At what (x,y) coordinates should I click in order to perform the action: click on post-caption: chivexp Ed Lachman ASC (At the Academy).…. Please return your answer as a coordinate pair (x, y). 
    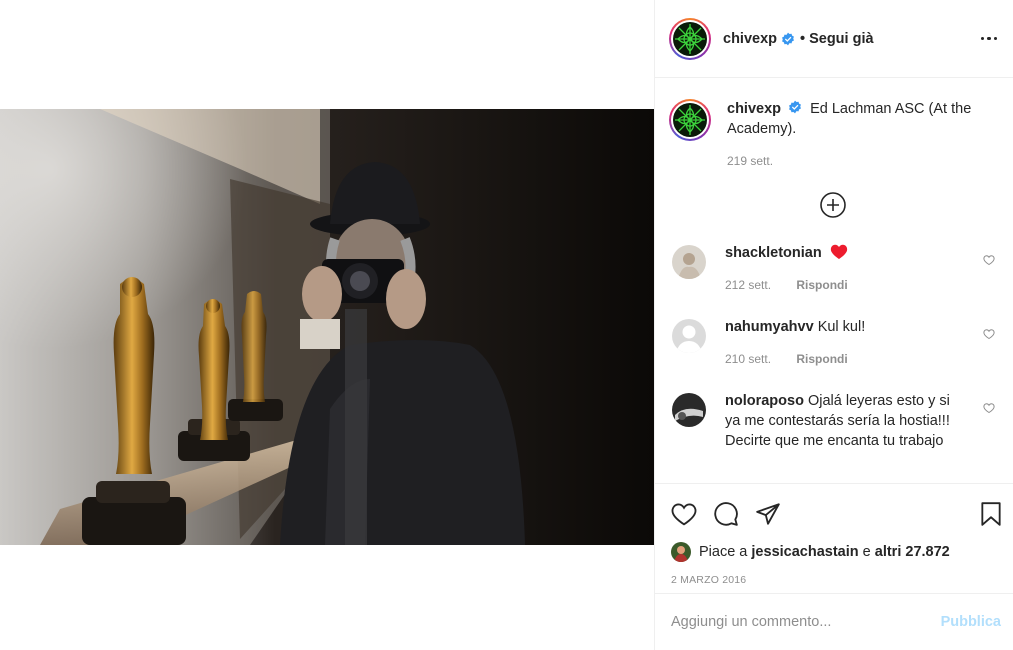
    Looking at the image, I should click on (833, 125).